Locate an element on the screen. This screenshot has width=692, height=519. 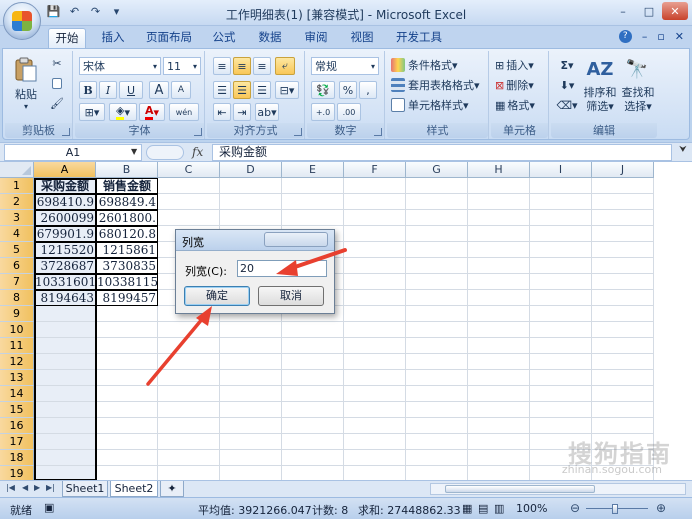
column-header-h: H is located at coordinates (499, 170).